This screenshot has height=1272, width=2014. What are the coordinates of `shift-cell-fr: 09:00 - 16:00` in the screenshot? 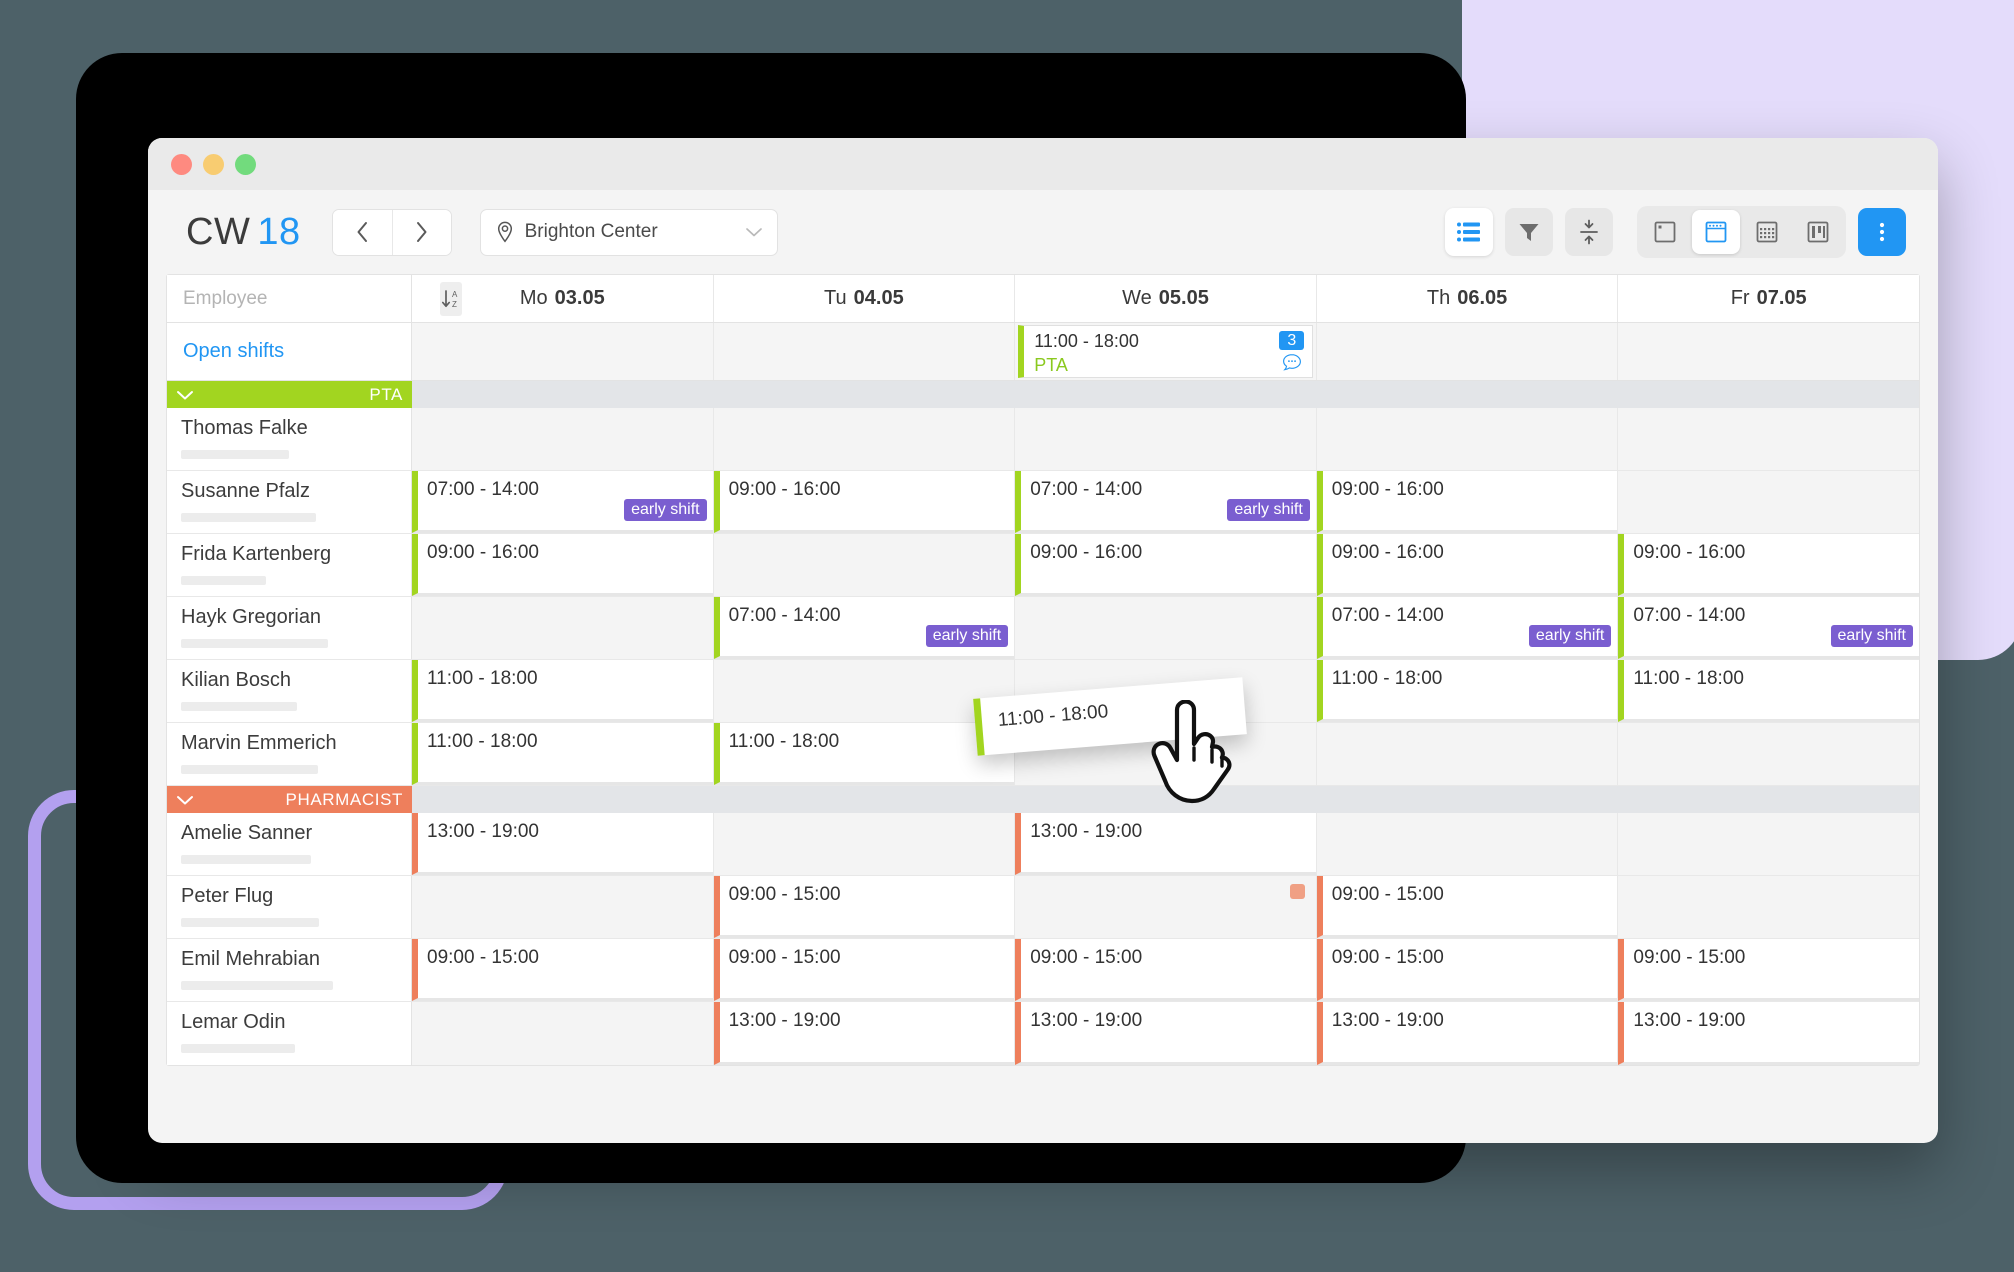 It's located at (1768, 565).